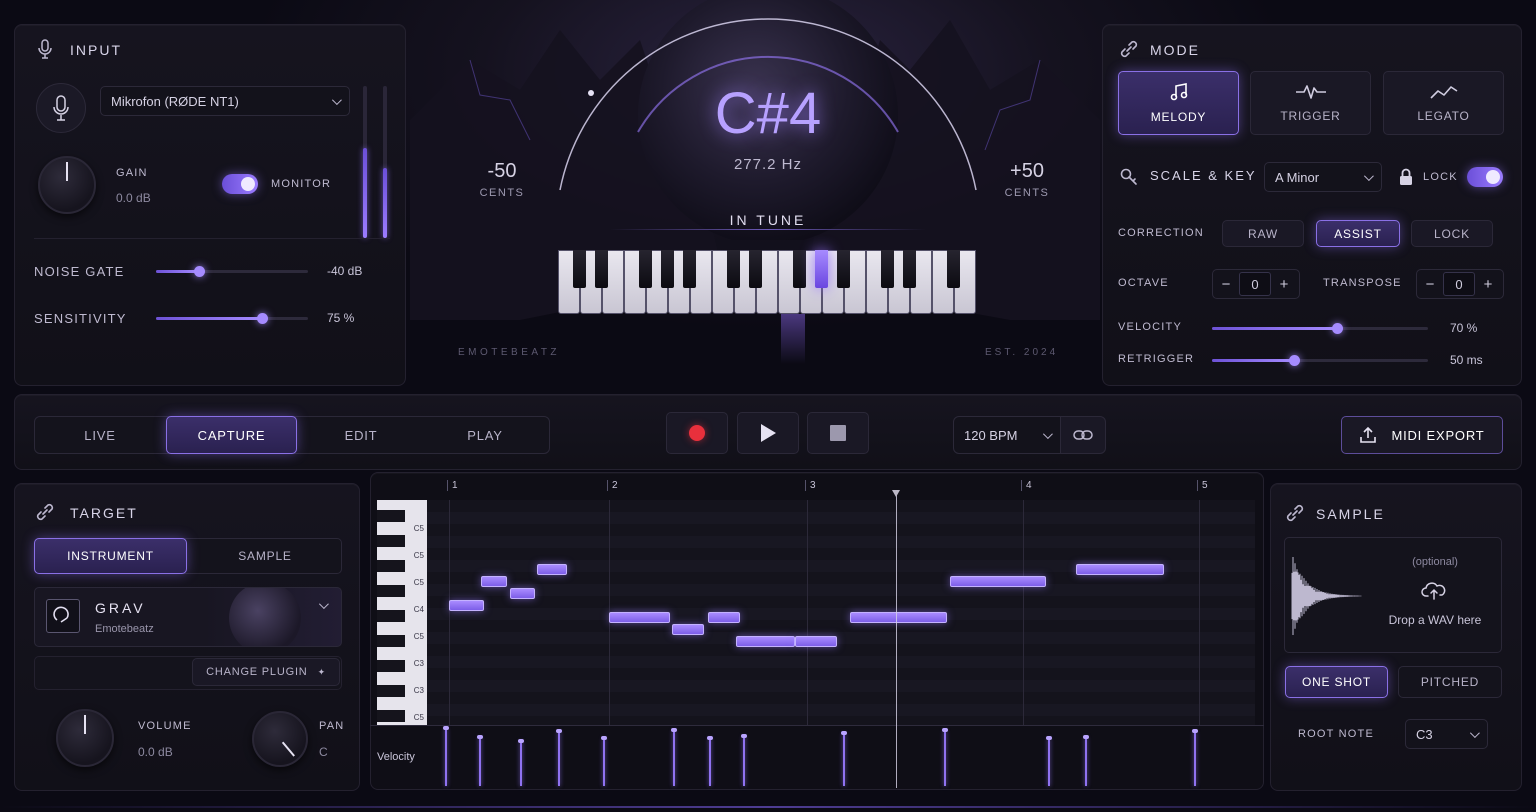 The width and height of the screenshot is (1536, 812). What do you see at coordinates (767, 282) in the screenshot?
I see `tuner-keyboard` at bounding box center [767, 282].